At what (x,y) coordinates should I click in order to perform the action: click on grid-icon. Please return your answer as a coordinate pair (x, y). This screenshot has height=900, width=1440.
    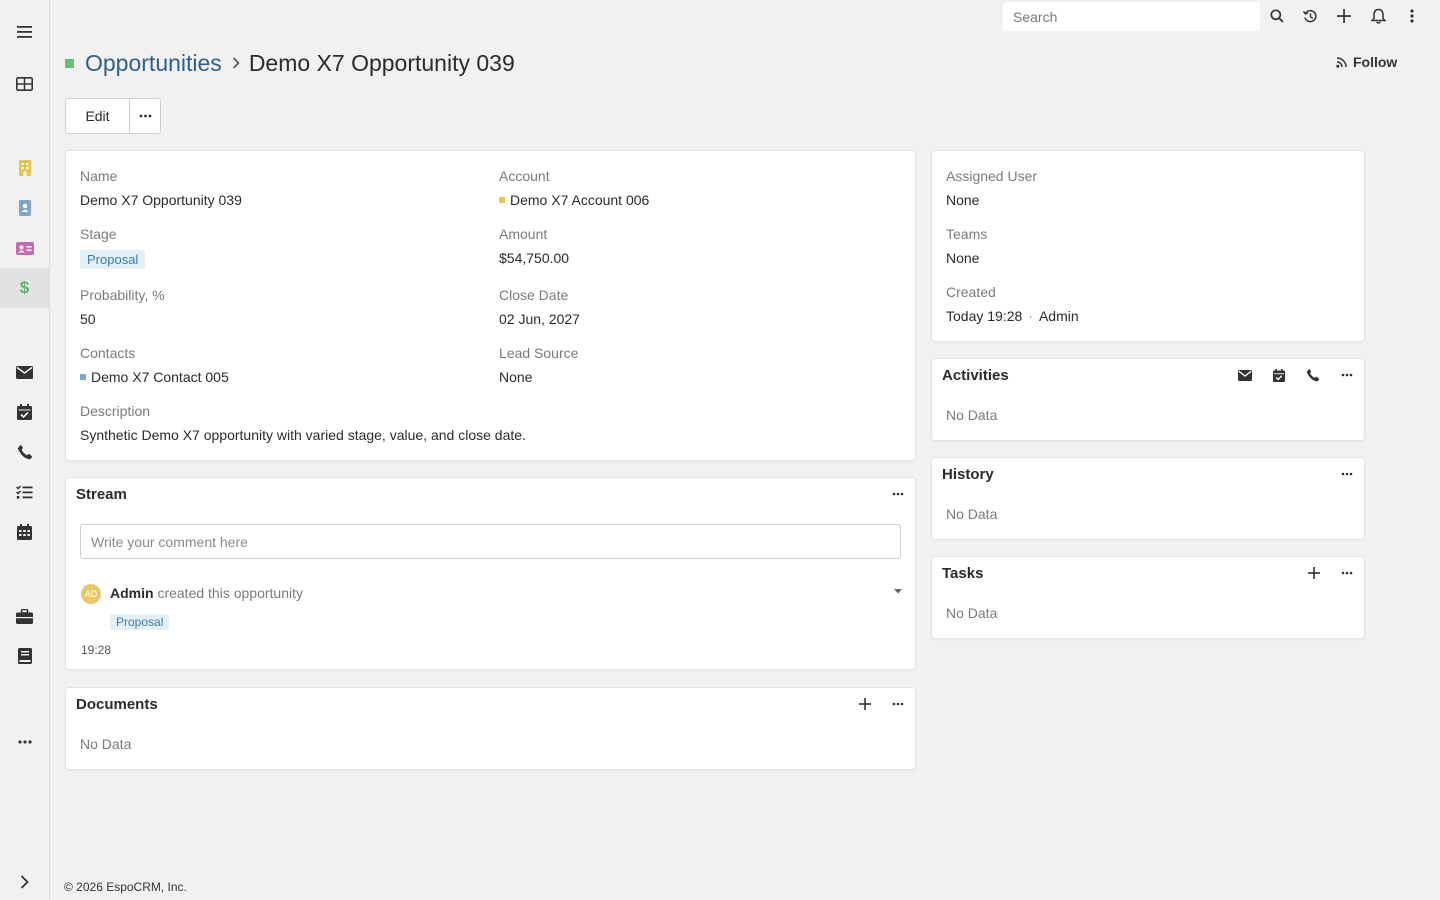
    Looking at the image, I should click on (24, 84).